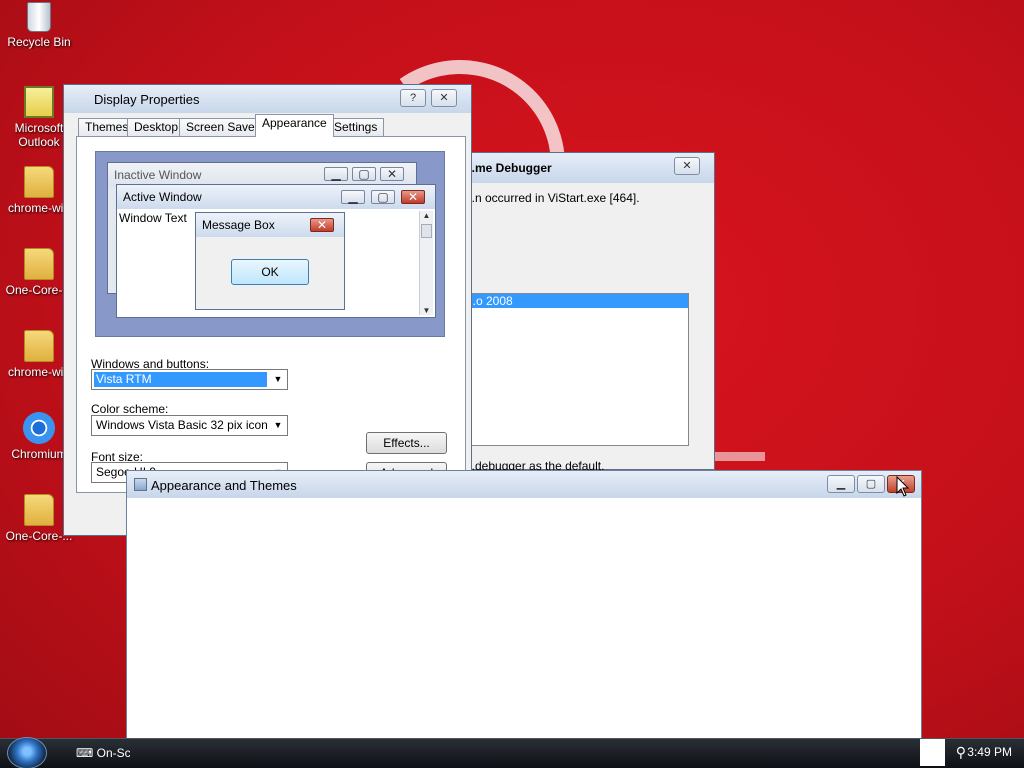 The height and width of the screenshot is (768, 1024). Describe the element at coordinates (932, 752) in the screenshot. I see `taskbar-blank-area` at that location.